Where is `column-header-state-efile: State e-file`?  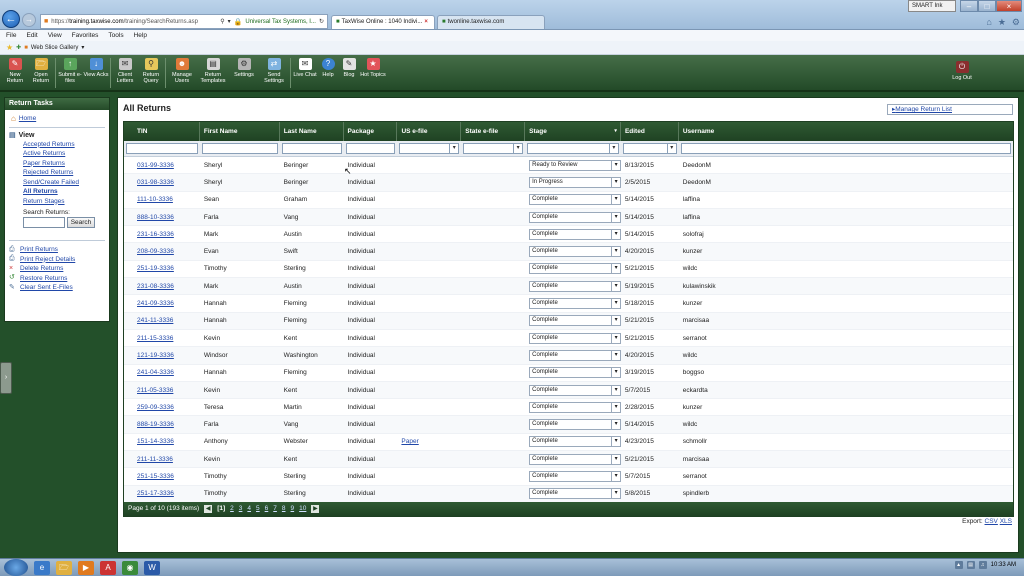 column-header-state-efile: State e-file is located at coordinates (493, 131).